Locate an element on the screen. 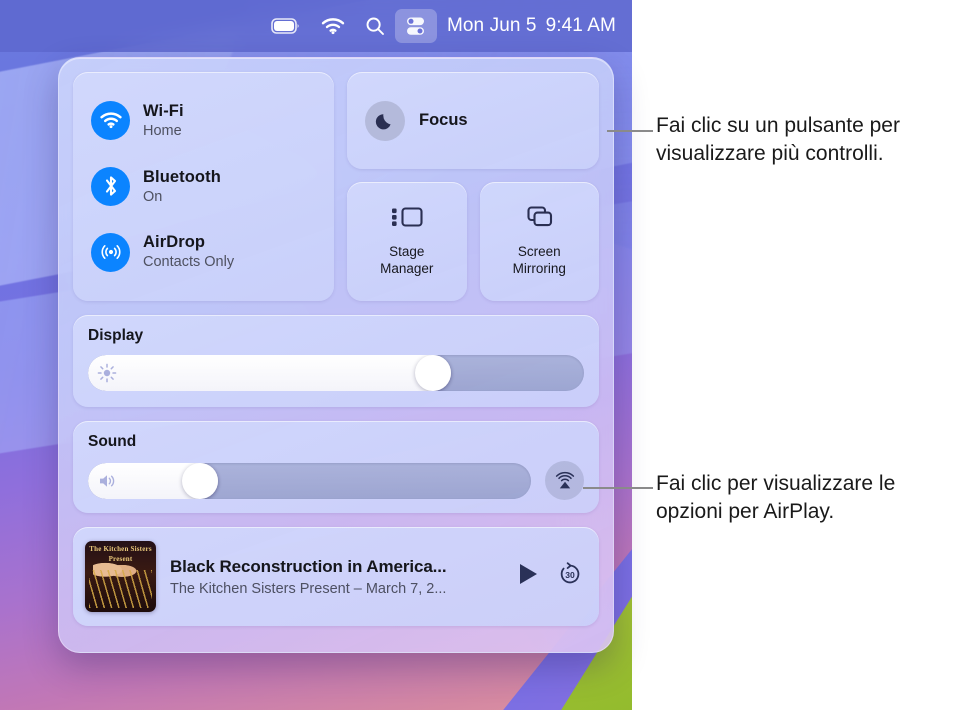  stage-manager-label-line2: Manager is located at coordinates (407, 268).